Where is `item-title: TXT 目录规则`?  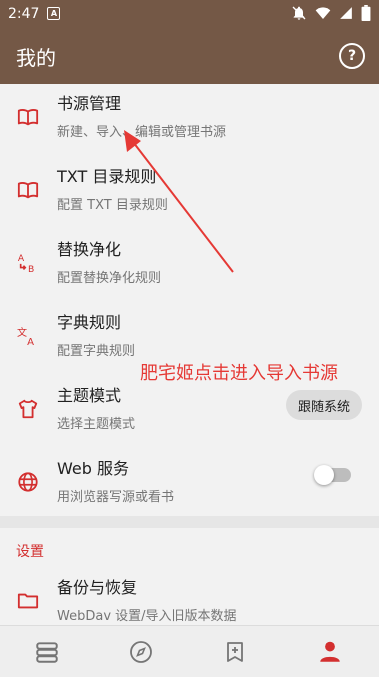 item-title: TXT 目录规则 is located at coordinates (107, 176).